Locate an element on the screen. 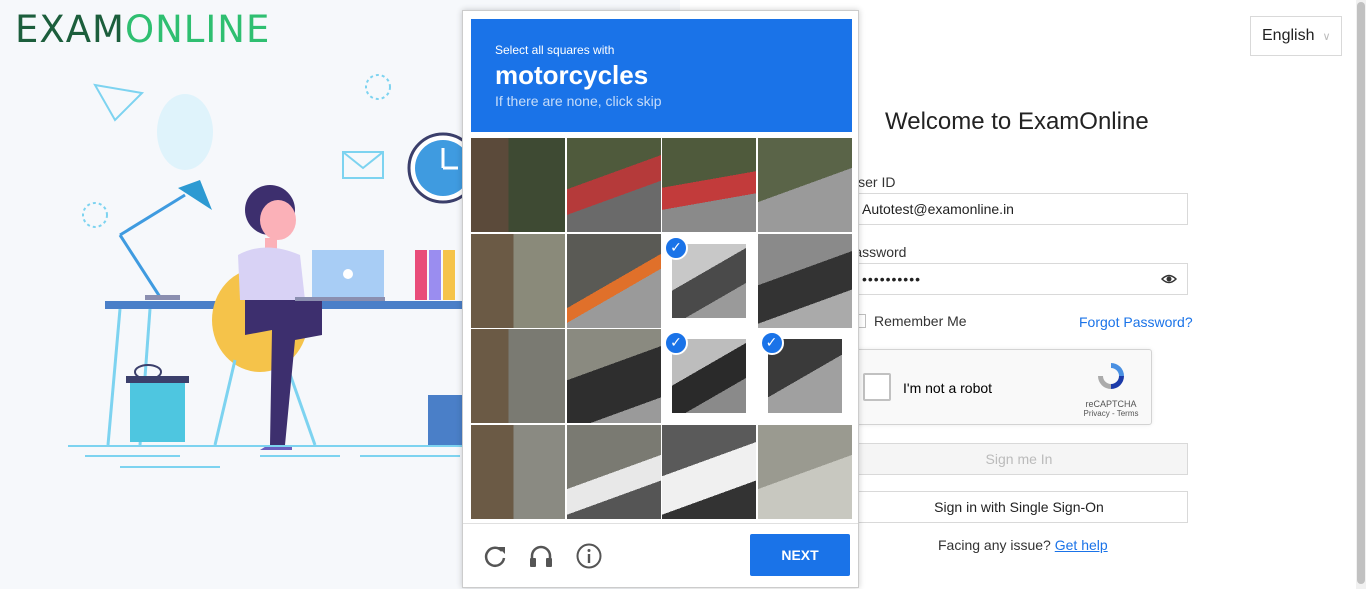 Image resolution: width=1366 pixels, height=589 pixels. recaptcha-logo: reCAPTCHA Privacy - Terms is located at coordinates (1111, 389).